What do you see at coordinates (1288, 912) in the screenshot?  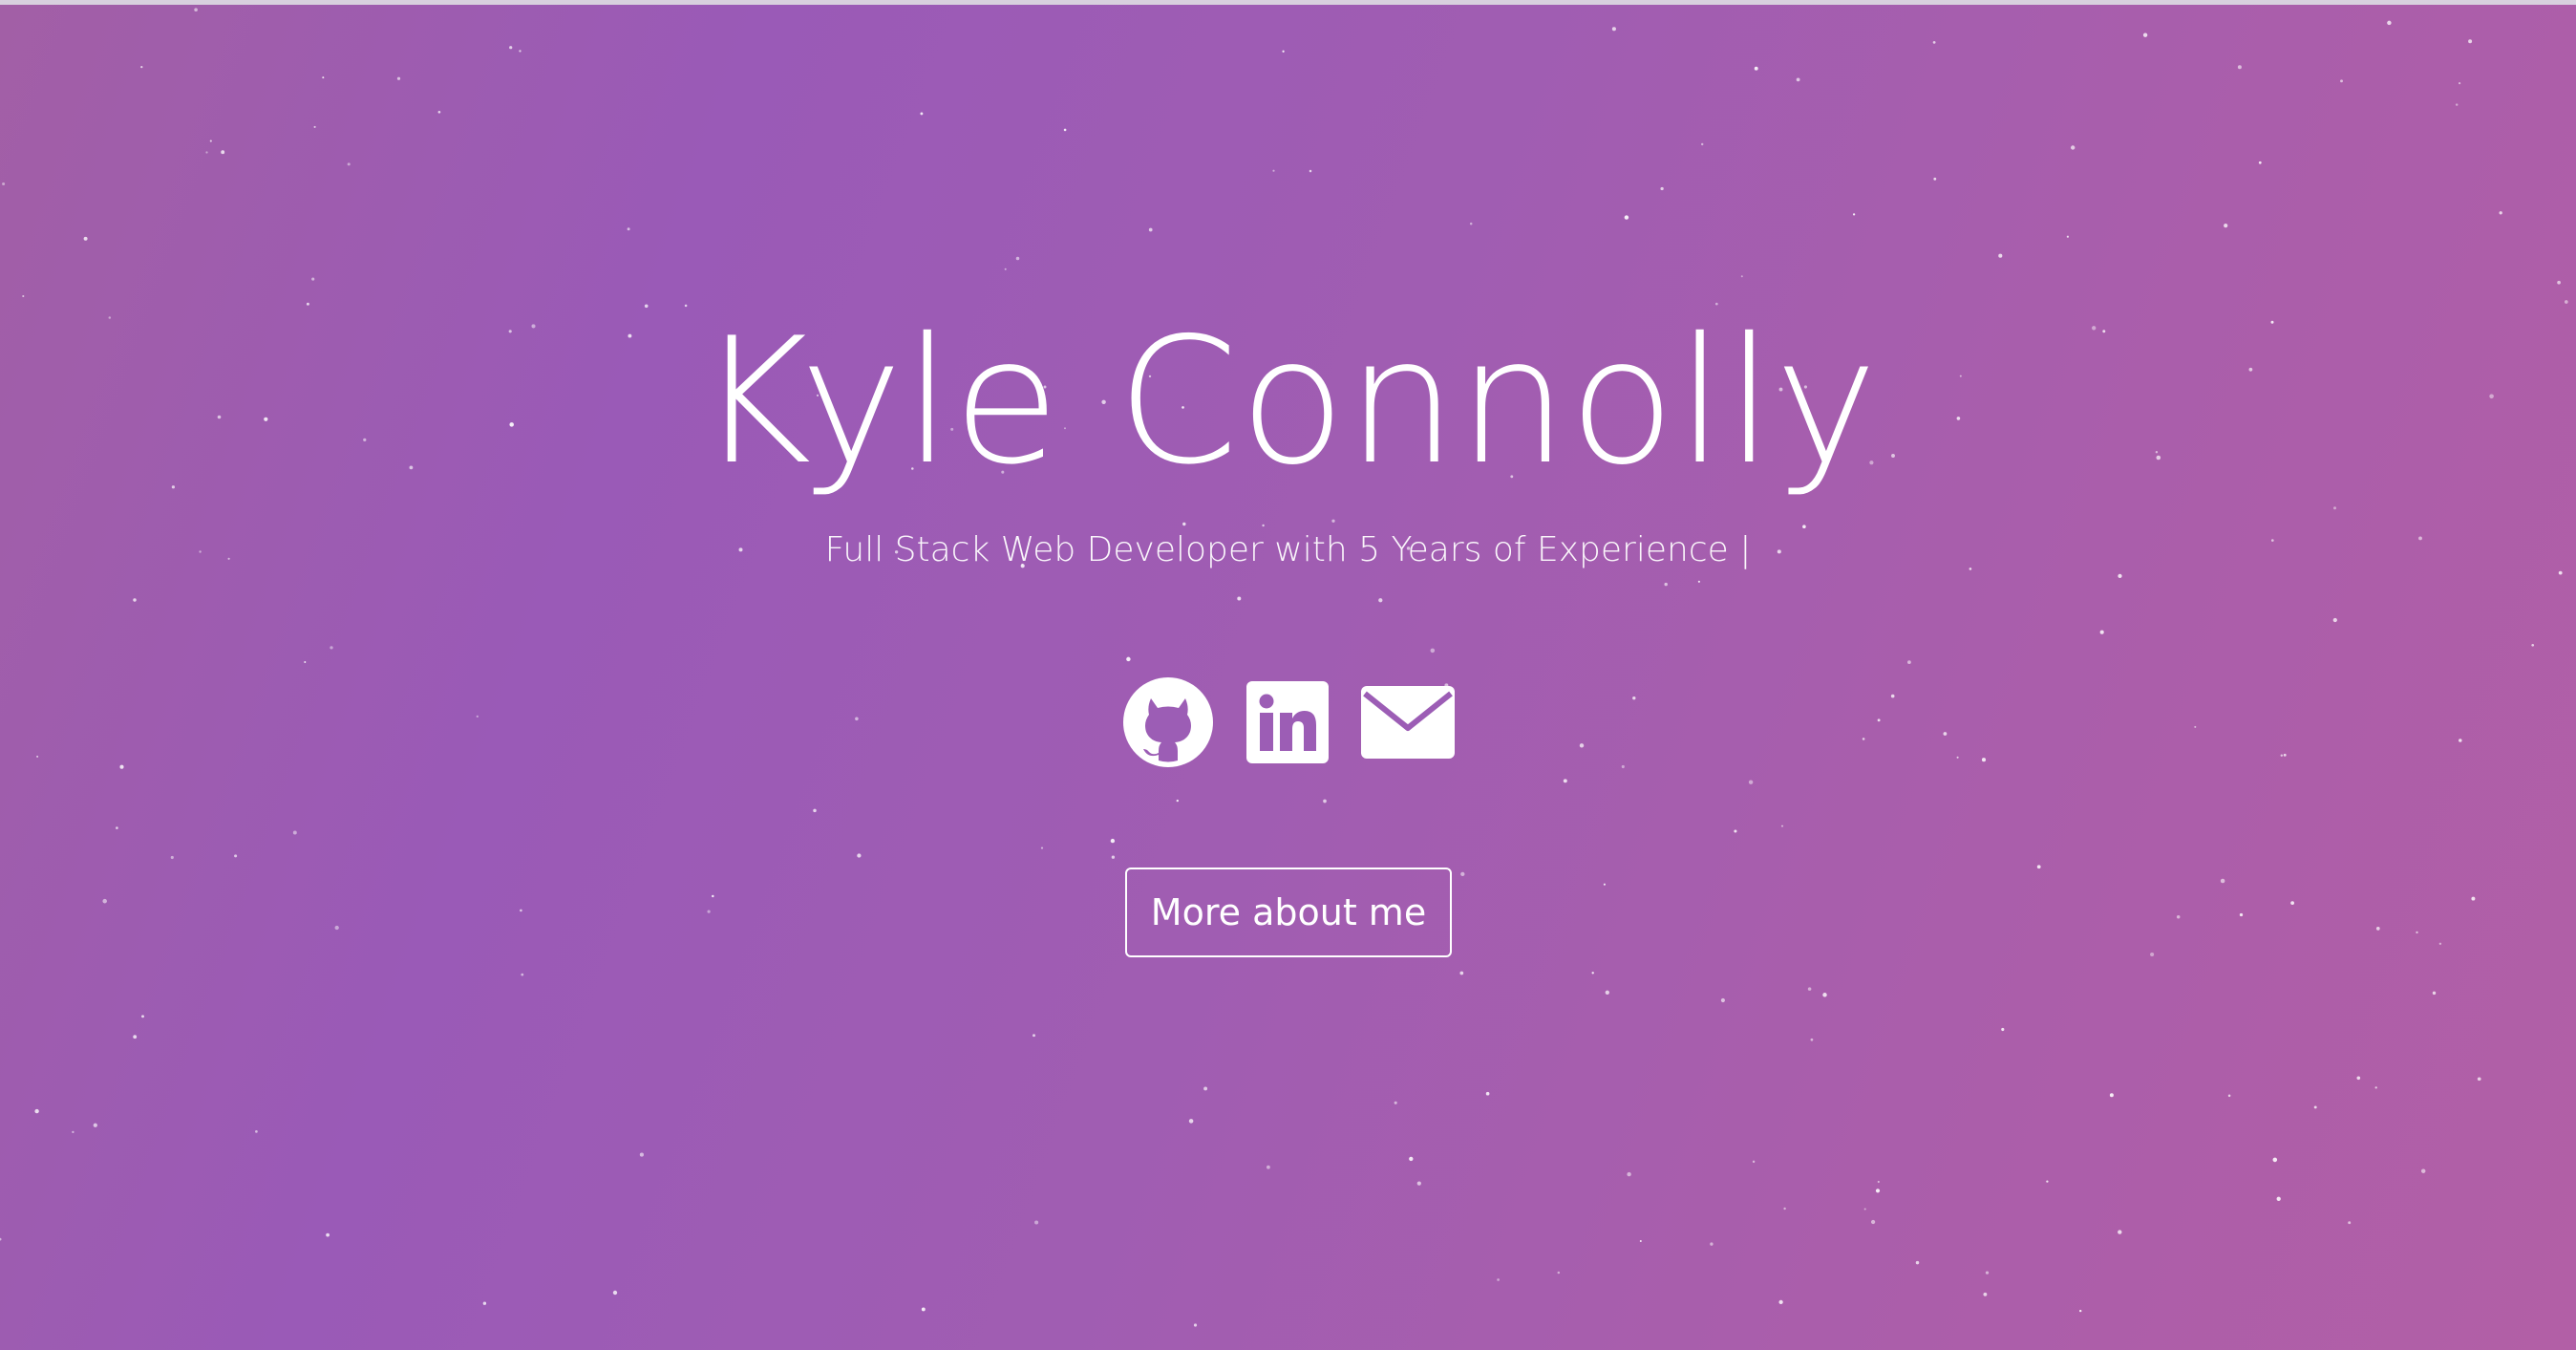 I see `more-about-me-button: More about me` at bounding box center [1288, 912].